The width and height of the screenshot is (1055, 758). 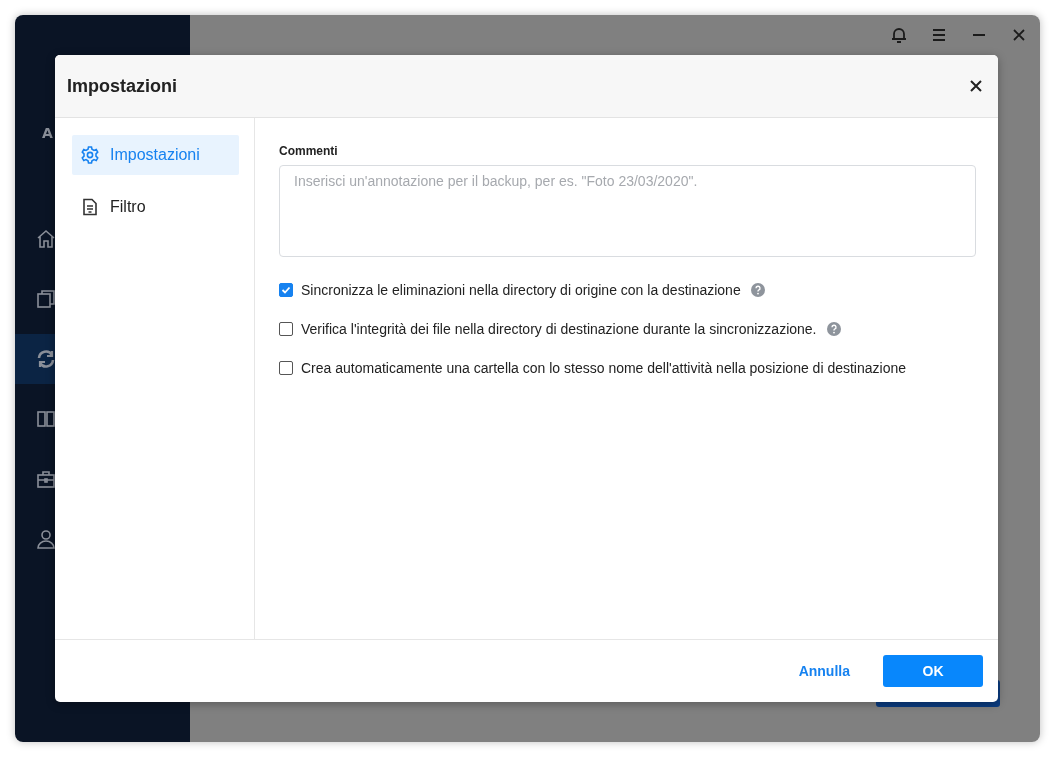 I want to click on gear-icon, so click(x=90, y=155).